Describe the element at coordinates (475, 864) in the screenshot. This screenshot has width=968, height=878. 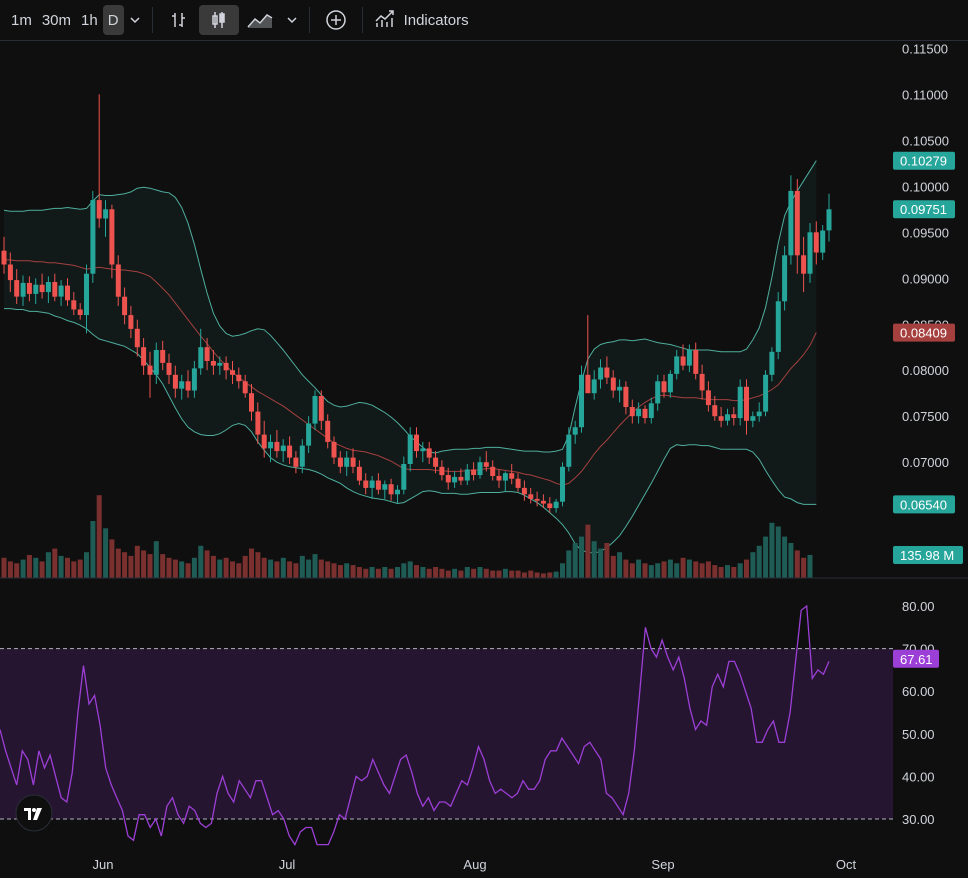
I see `time-axis: Jun Jul Aug Sep Oct` at that location.